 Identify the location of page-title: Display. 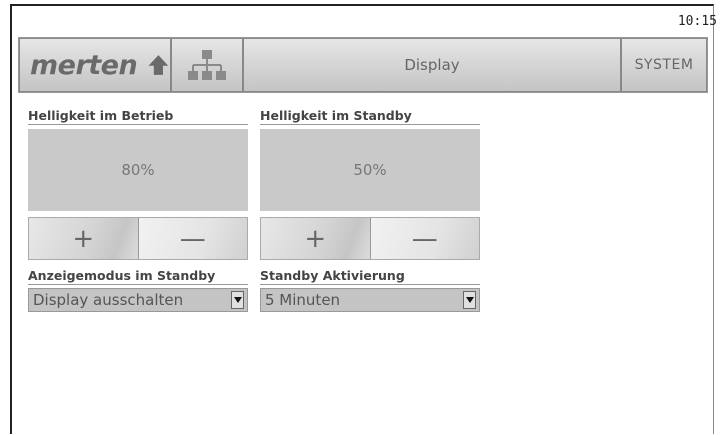
(432, 65).